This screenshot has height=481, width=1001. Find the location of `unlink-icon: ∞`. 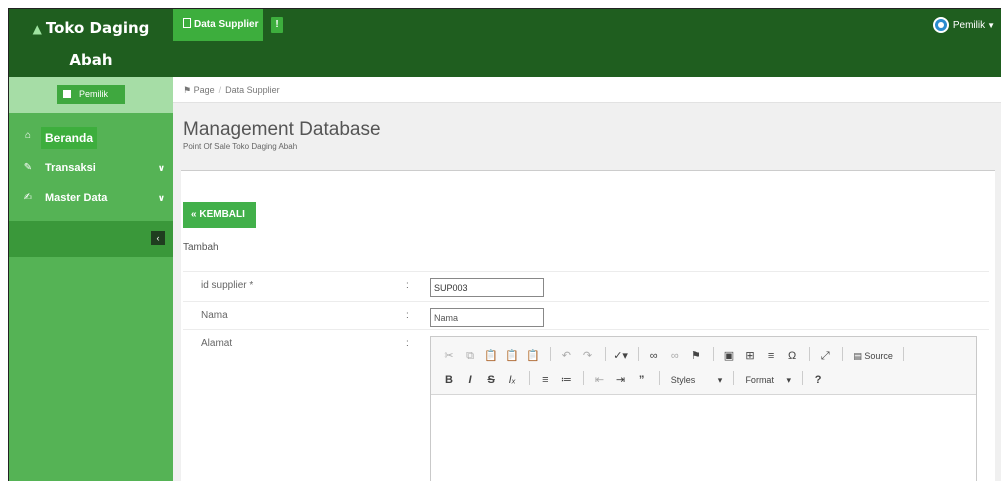

unlink-icon: ∞ is located at coordinates (675, 356).